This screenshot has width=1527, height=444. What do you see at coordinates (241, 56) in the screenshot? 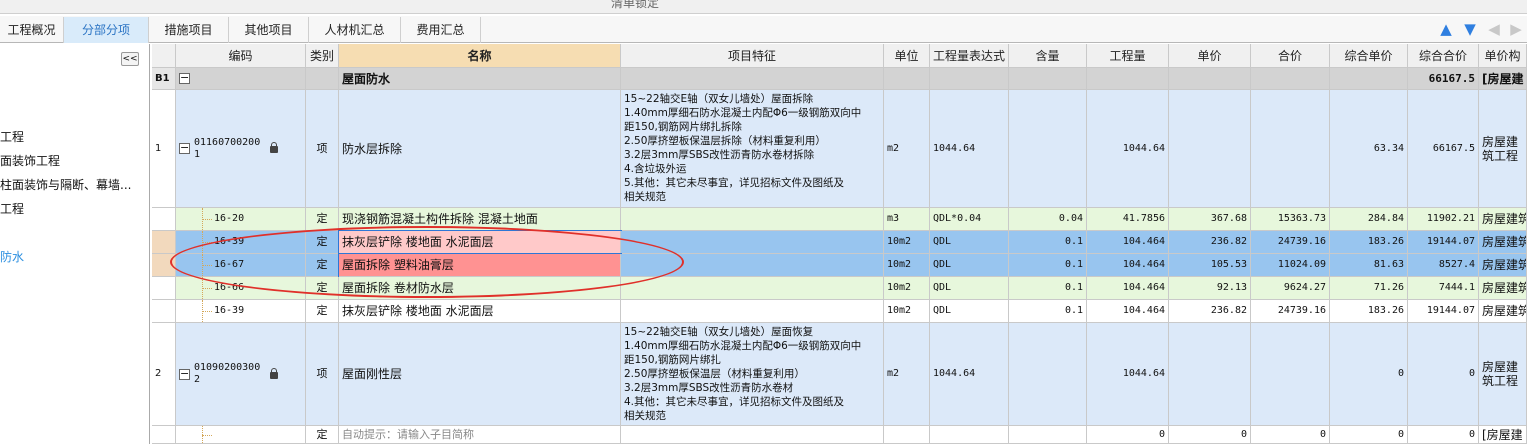
I see `header-code: 编码` at bounding box center [241, 56].